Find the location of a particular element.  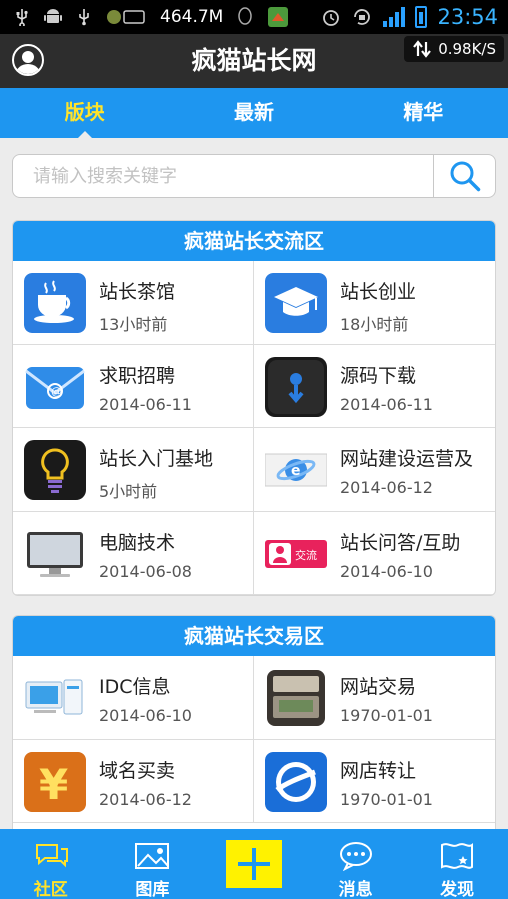

forum-item-time: 13小时前 is located at coordinates (133, 324).